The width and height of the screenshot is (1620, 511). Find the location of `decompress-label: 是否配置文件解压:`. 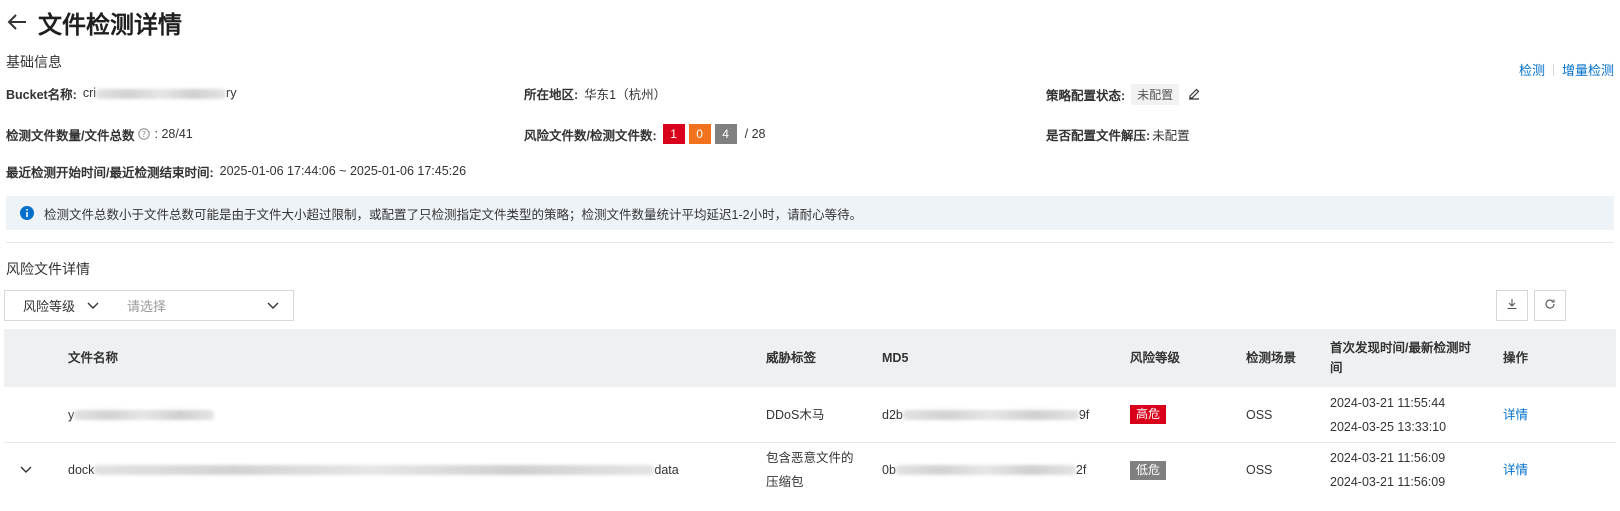

decompress-label: 是否配置文件解压: is located at coordinates (1098, 135).